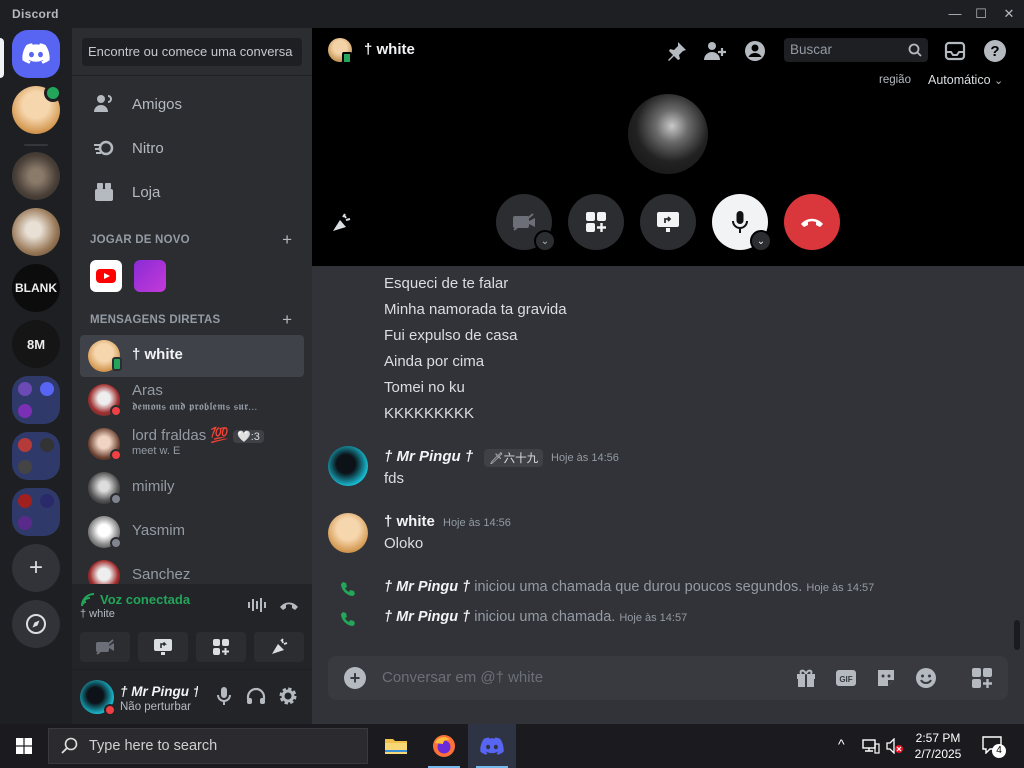 The width and height of the screenshot is (1024, 768). What do you see at coordinates (192, 104) in the screenshot?
I see `nav-friends: Amigos` at bounding box center [192, 104].